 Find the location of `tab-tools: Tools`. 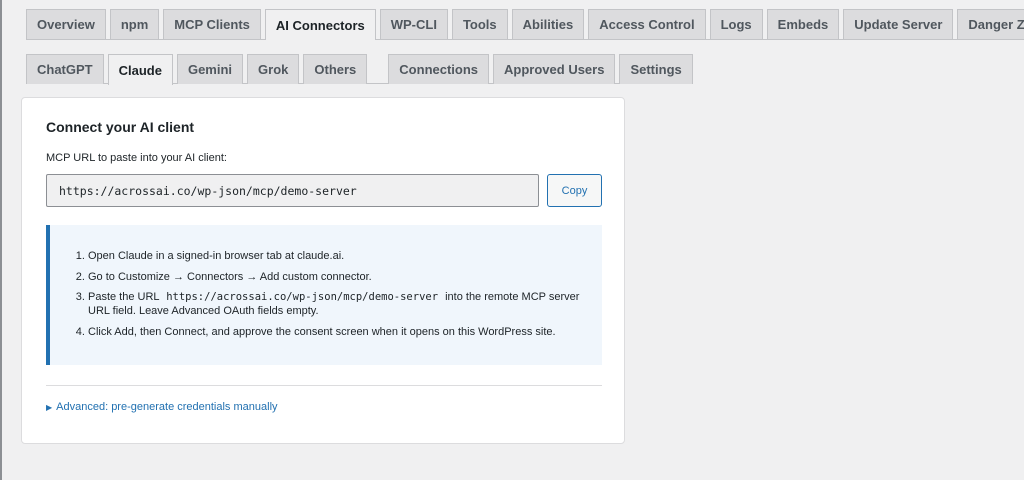

tab-tools: Tools is located at coordinates (479, 24).